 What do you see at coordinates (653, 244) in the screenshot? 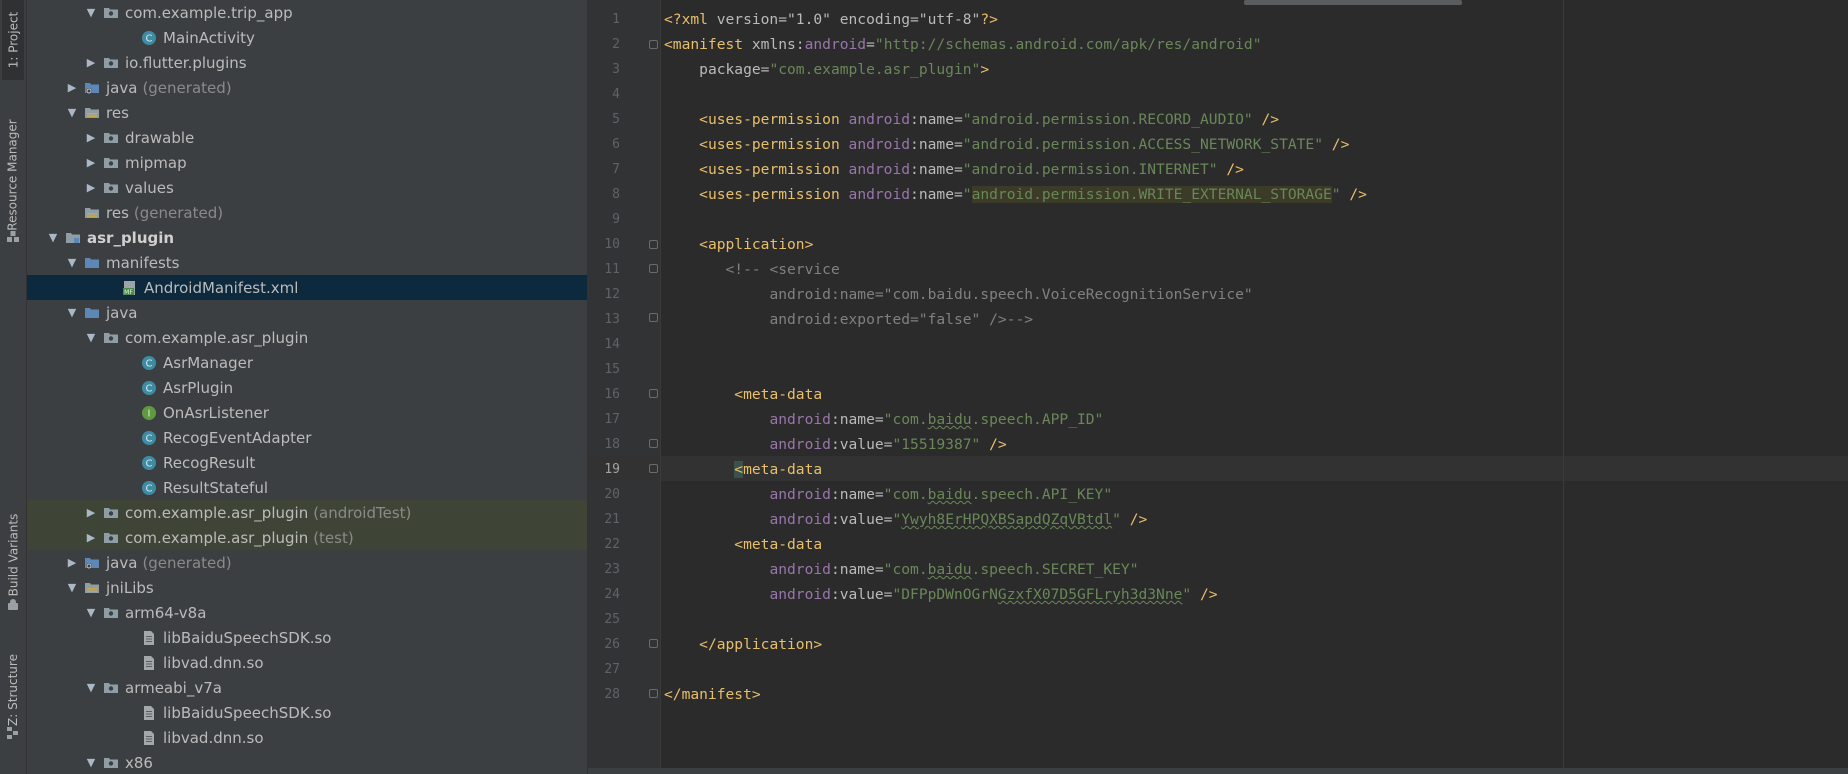
I see `fold-marker-application` at bounding box center [653, 244].